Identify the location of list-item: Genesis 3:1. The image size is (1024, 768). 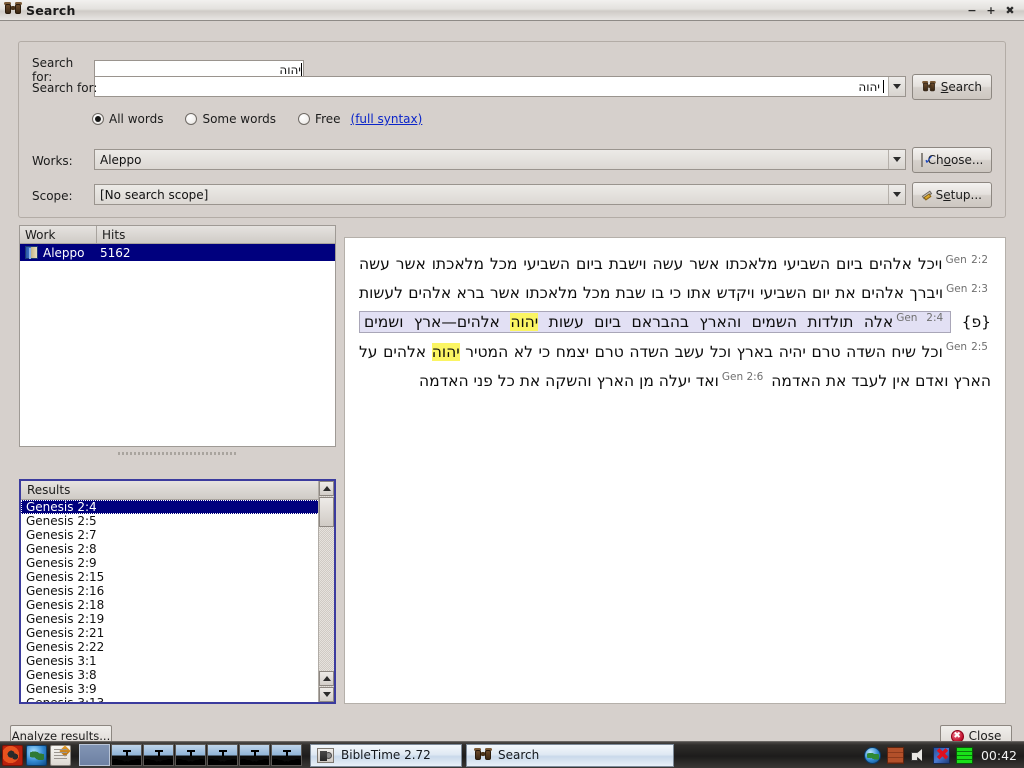
(177, 661).